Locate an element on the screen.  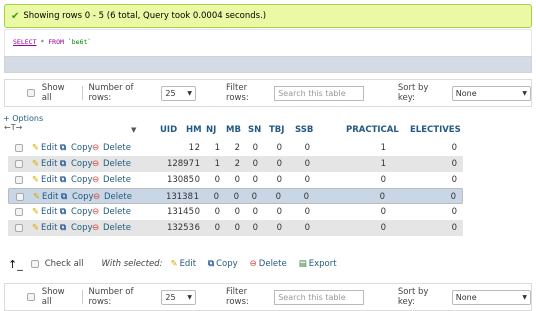
table-row: ✎ Edit ⧉ Copy ⊖ Delete 13138 1 0 0 0 0 0 0 0 is located at coordinates (235, 196).